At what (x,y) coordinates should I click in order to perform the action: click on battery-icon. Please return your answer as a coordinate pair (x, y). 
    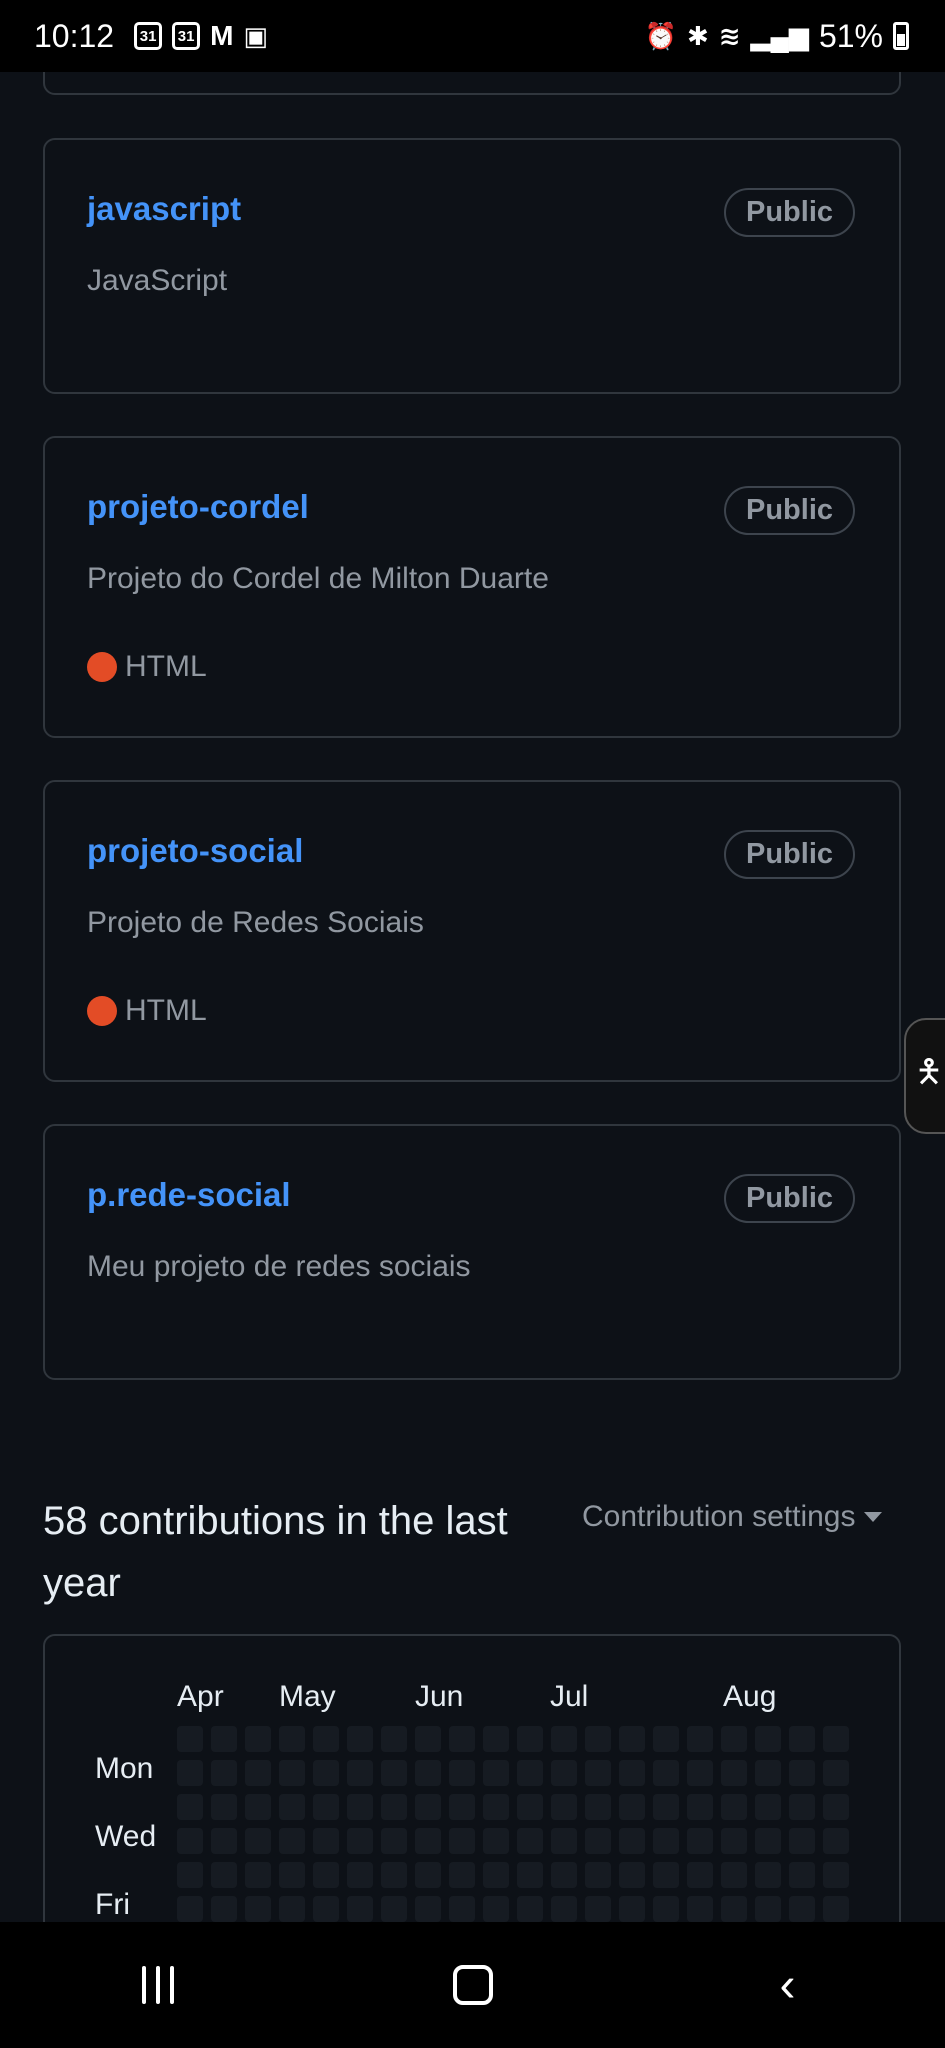
    Looking at the image, I should click on (901, 36).